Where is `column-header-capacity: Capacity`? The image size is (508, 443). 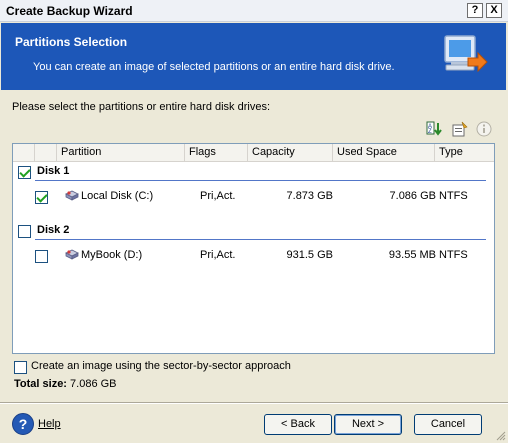 column-header-capacity: Capacity is located at coordinates (290, 153).